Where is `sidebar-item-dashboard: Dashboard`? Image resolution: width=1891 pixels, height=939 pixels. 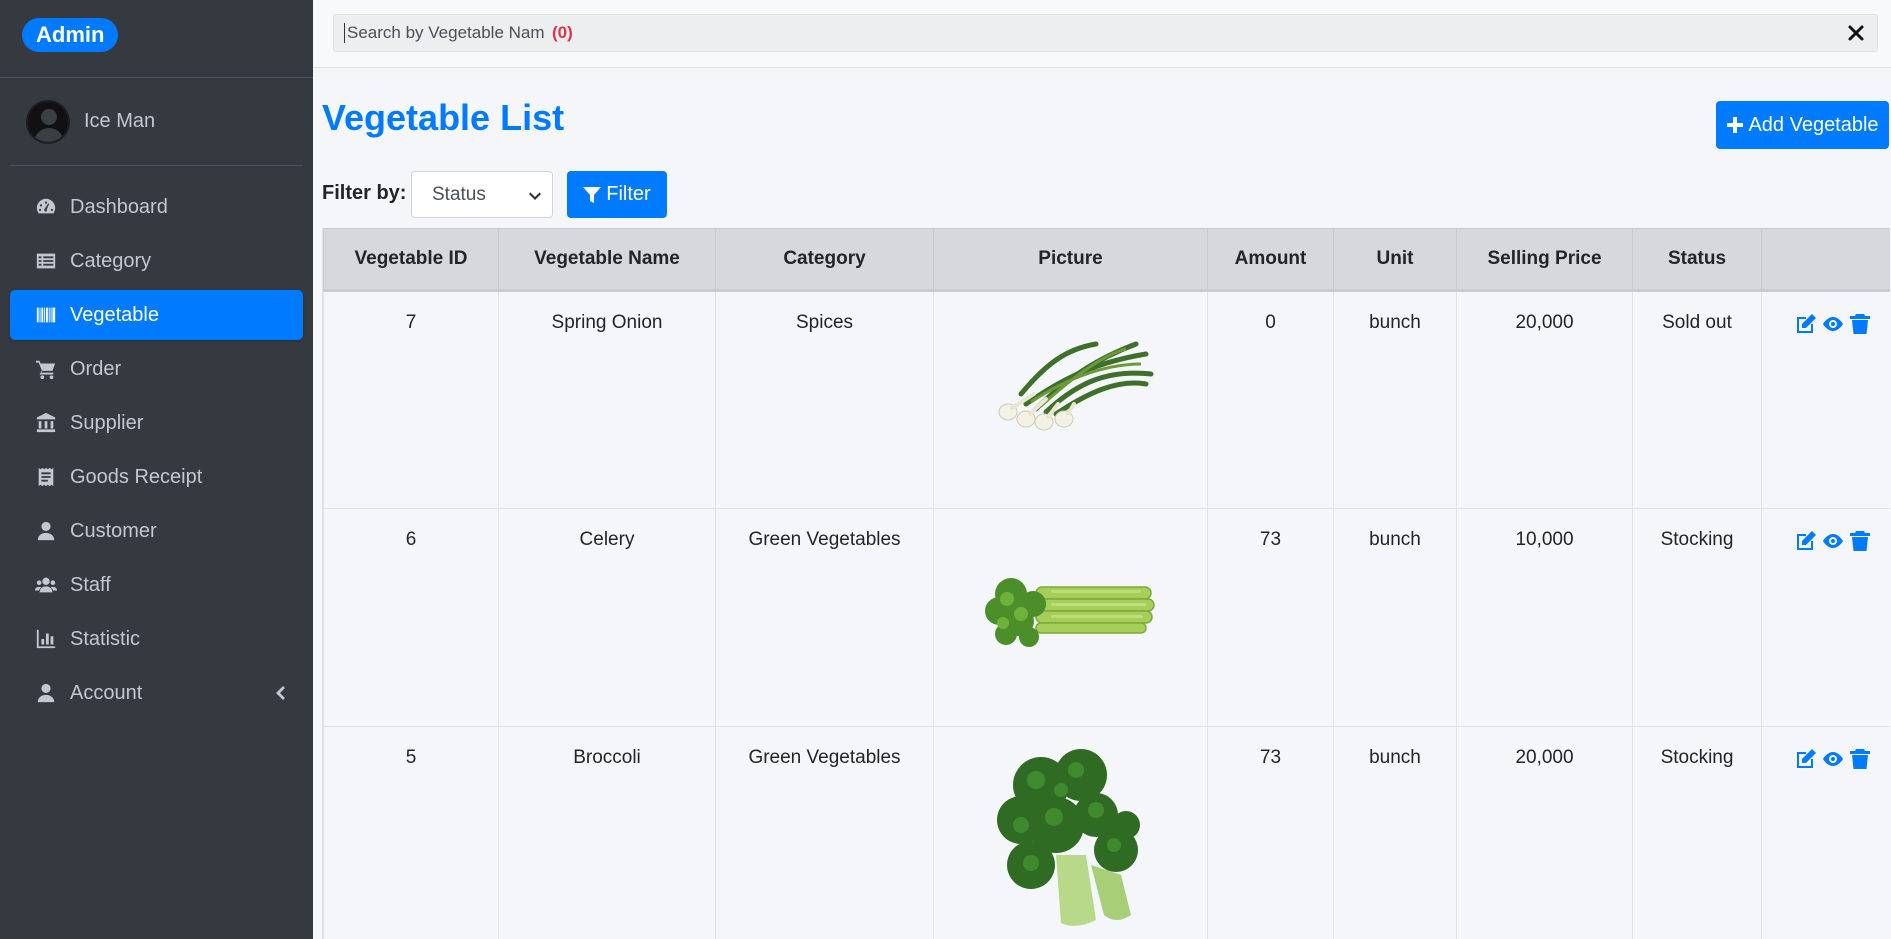 sidebar-item-dashboard: Dashboard is located at coordinates (156, 207).